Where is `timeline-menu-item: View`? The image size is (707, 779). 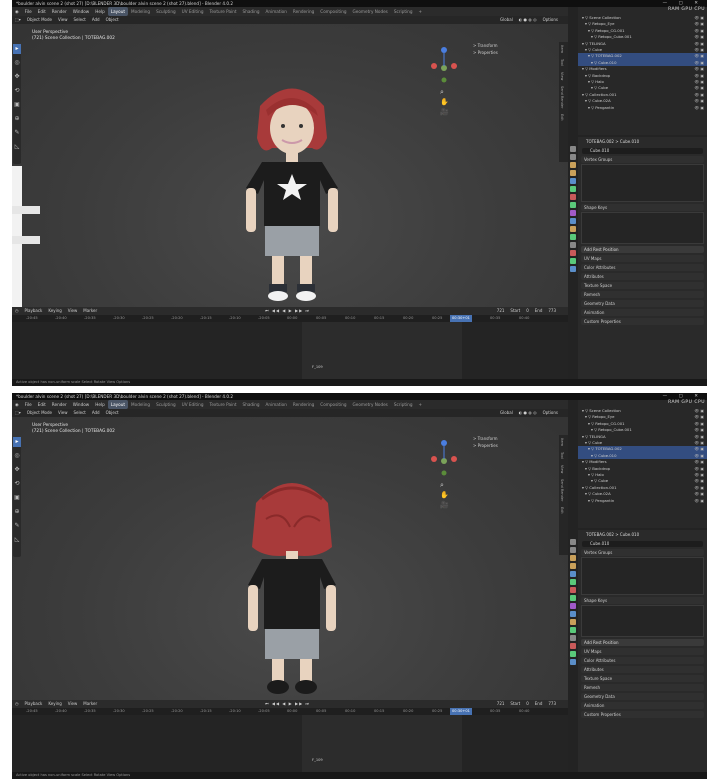 timeline-menu-item: View is located at coordinates (73, 704).